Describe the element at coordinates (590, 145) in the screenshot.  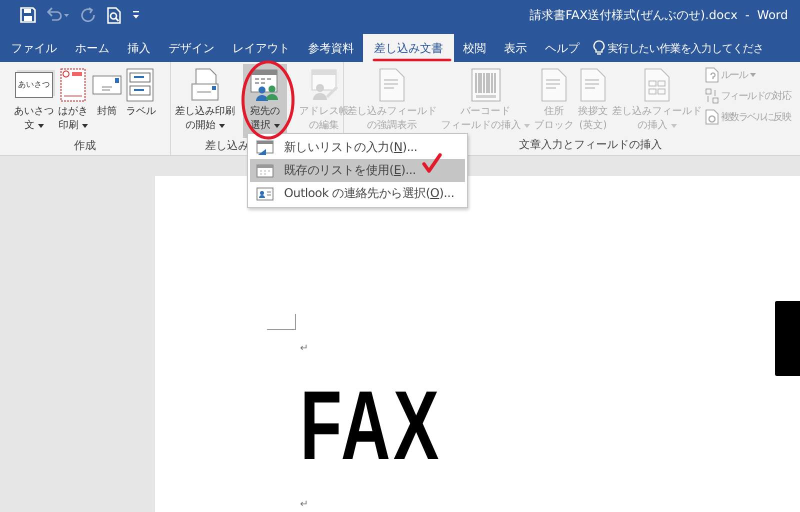
I see `group-label: 文章入力とフィールドの挿入` at that location.